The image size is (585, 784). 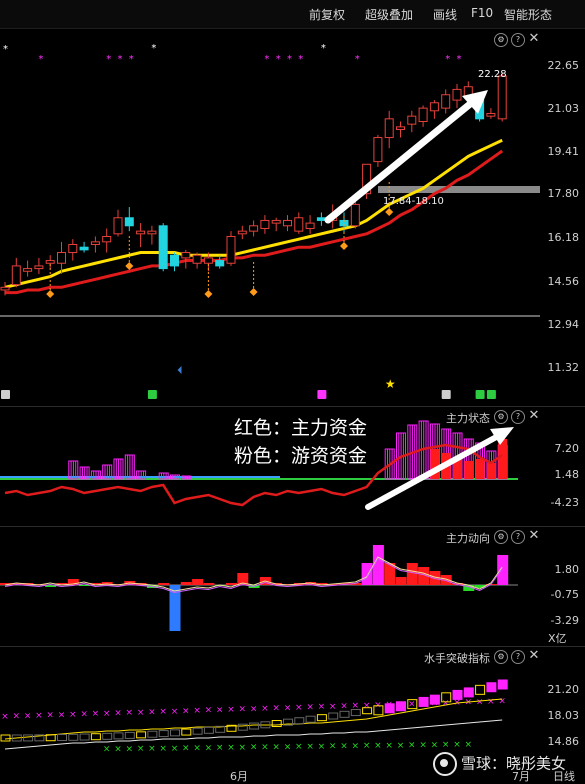 What do you see at coordinates (563, 193) in the screenshot?
I see `y-label: 17.80` at bounding box center [563, 193].